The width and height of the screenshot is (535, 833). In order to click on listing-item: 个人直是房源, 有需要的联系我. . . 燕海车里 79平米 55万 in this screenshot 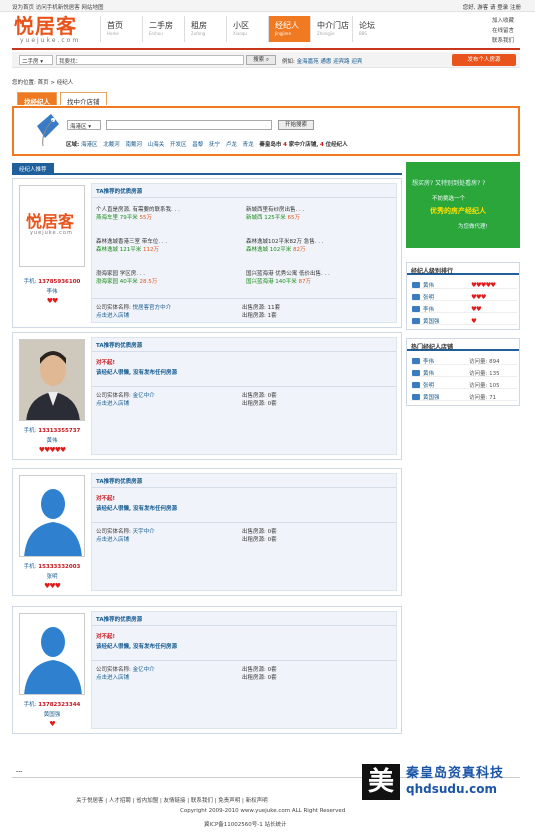, I will do `click(138, 214)`.